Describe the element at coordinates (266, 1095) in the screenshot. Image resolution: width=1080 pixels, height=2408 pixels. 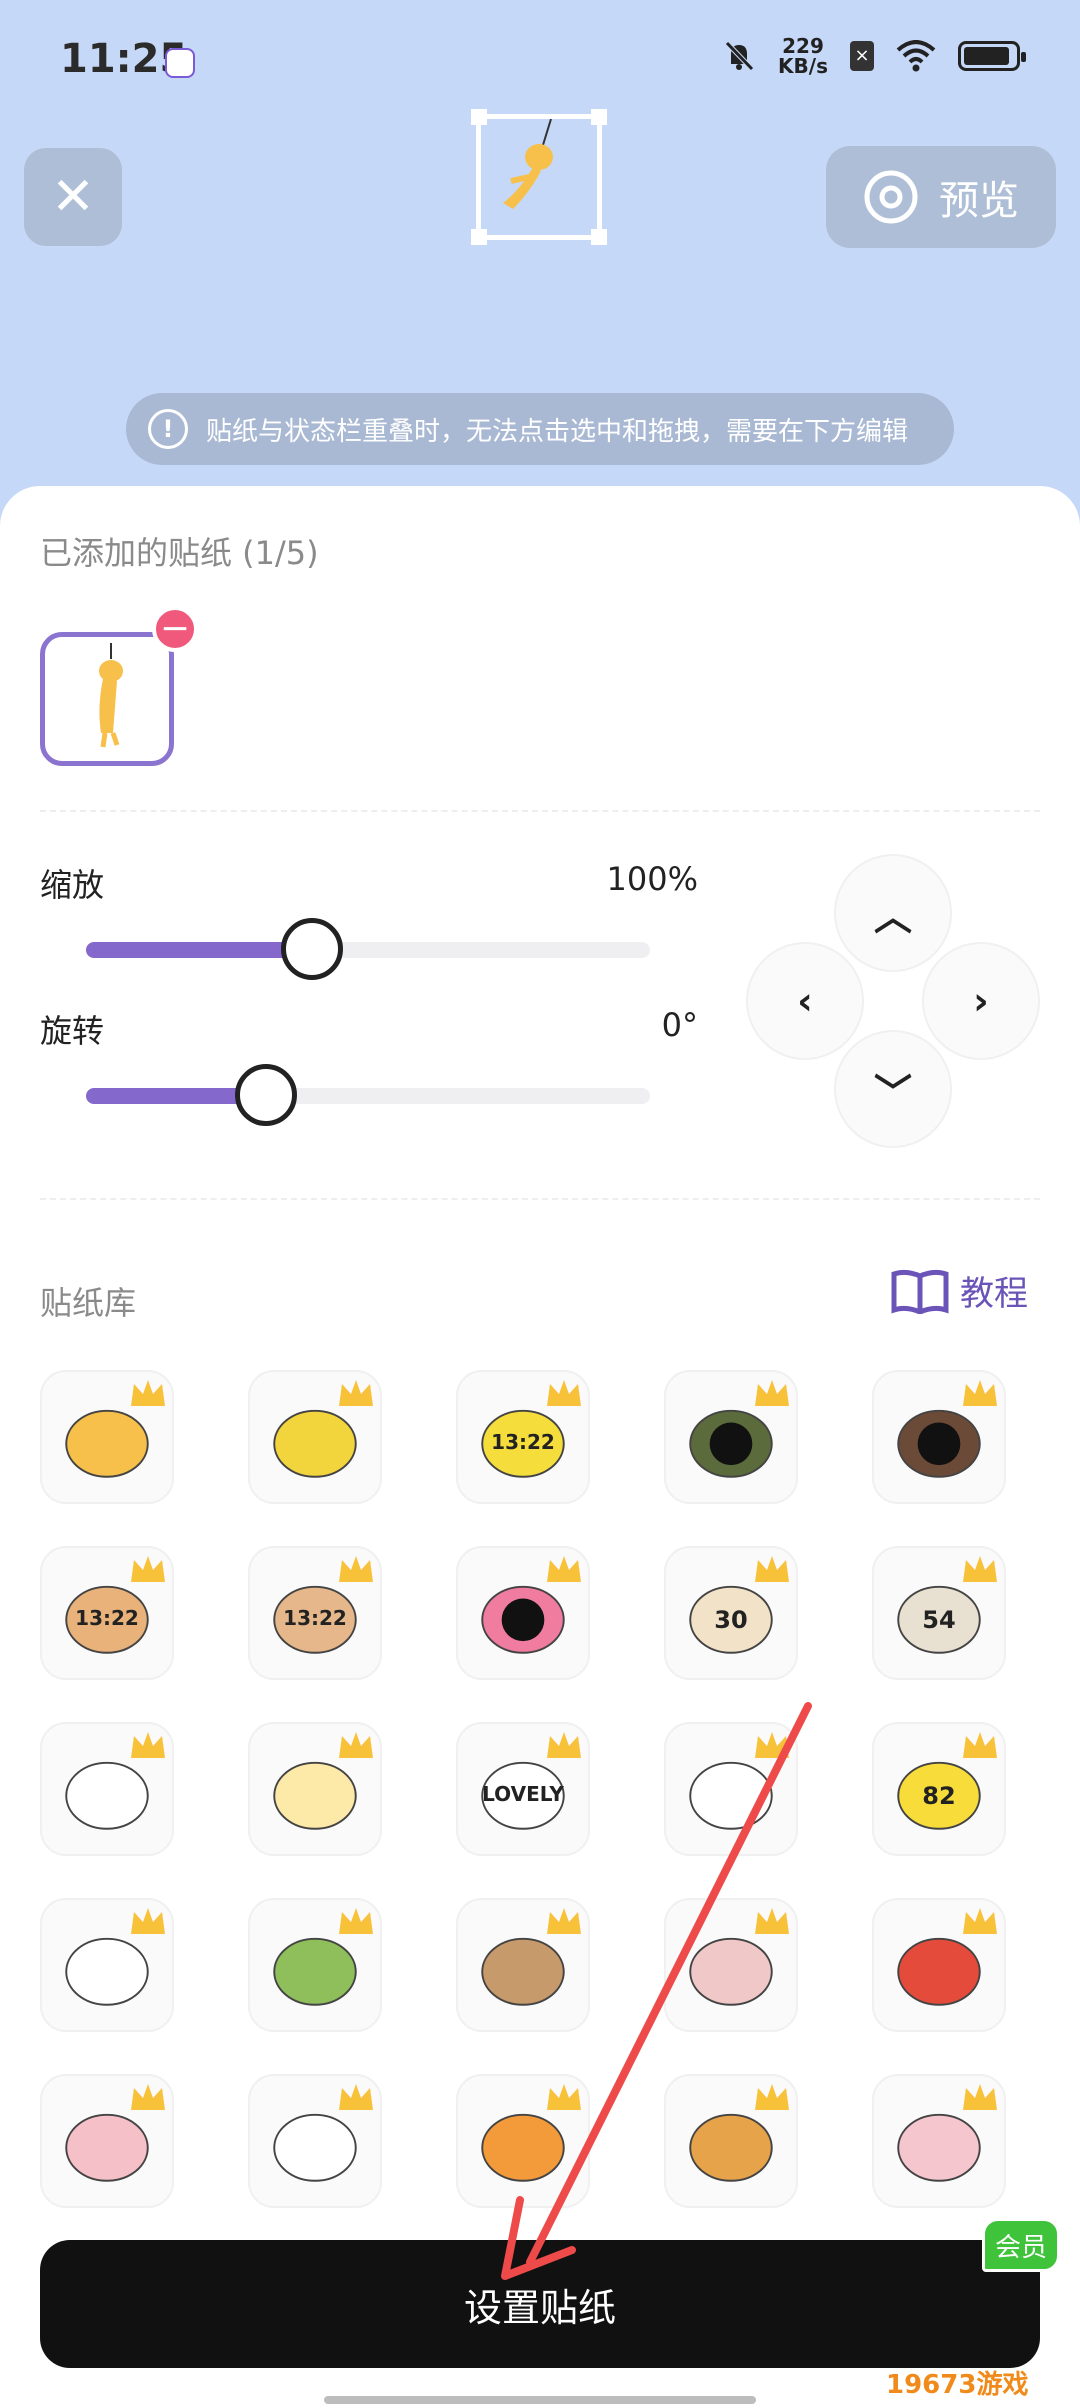
I see `rotate-slider-thumb` at that location.